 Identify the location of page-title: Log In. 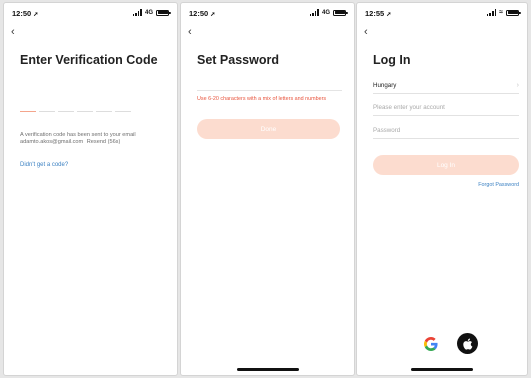
(392, 60).